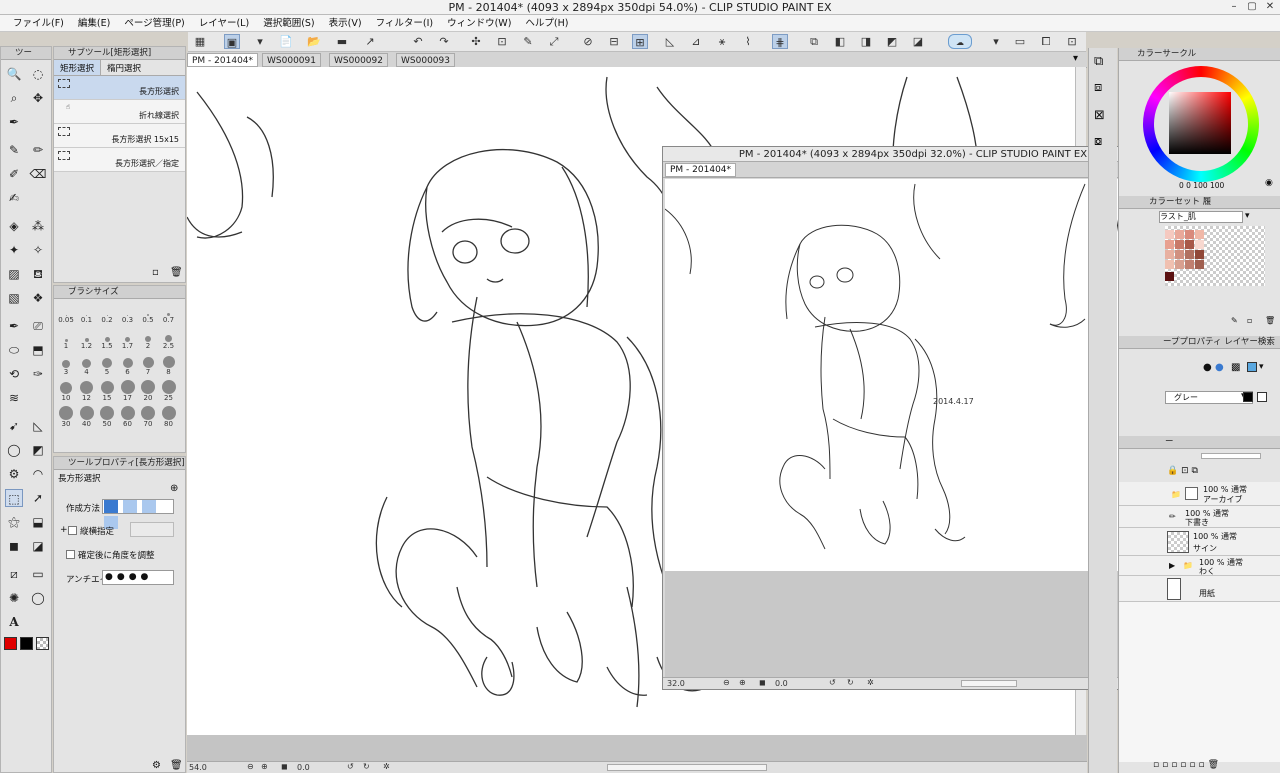 The height and width of the screenshot is (773, 1280). Describe the element at coordinates (748, 41) in the screenshot. I see `snap-icon: ⌇` at that location.